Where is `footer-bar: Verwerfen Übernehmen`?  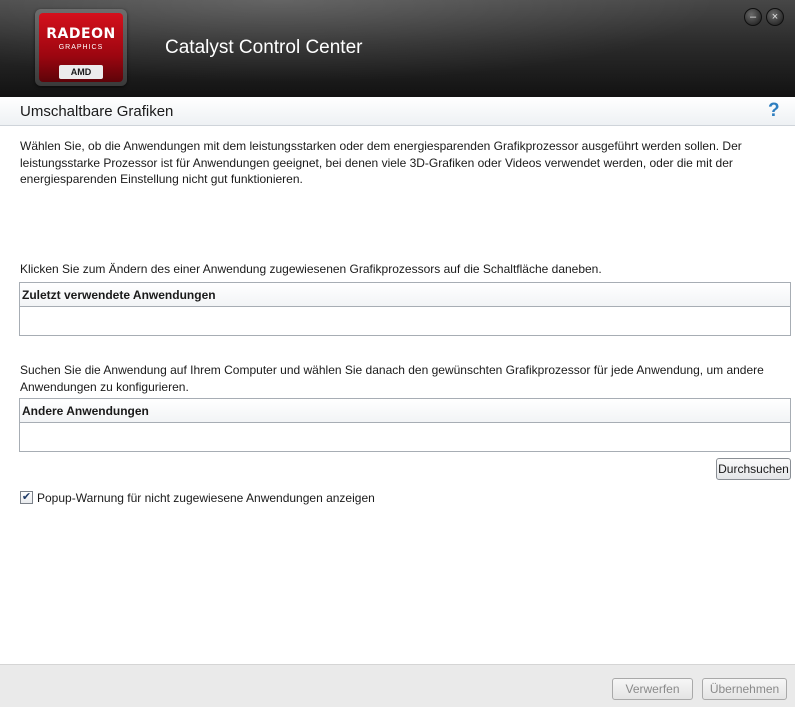 footer-bar: Verwerfen Übernehmen is located at coordinates (397, 685).